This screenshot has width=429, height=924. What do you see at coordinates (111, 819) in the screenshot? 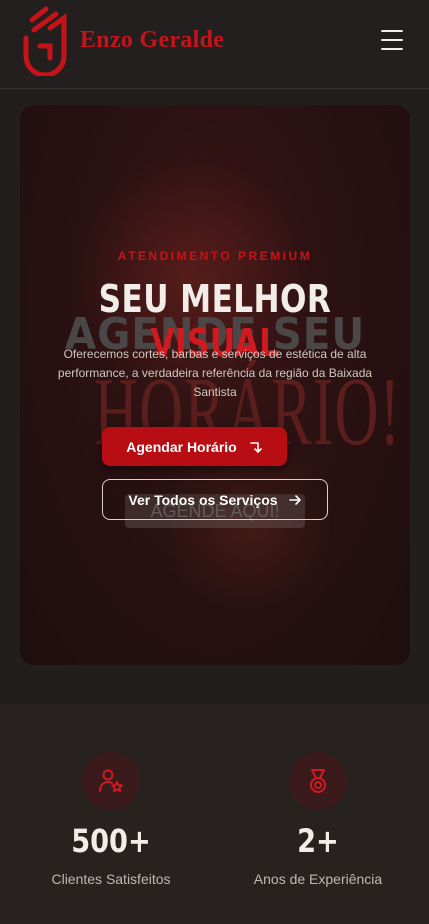
I see `stat-clients: 500+ Clientes Satisfeitos` at bounding box center [111, 819].